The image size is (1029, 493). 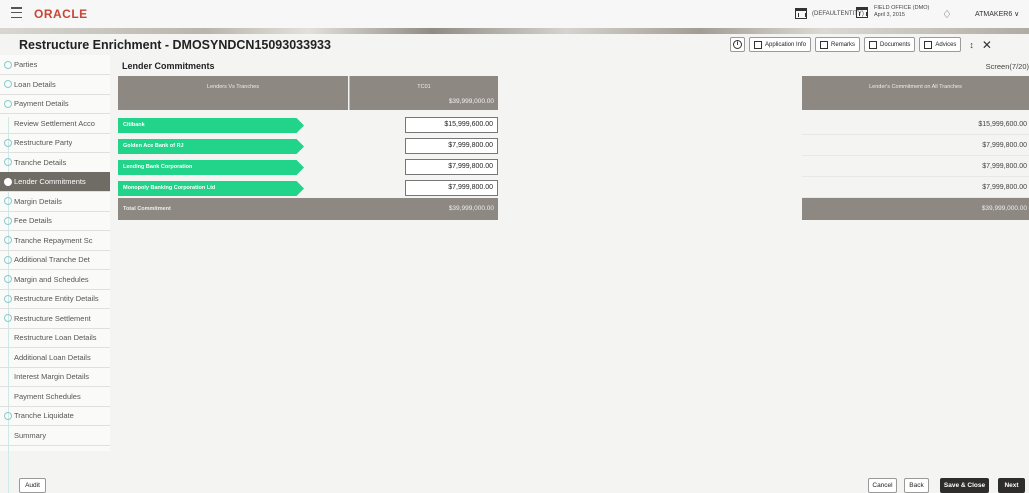 I want to click on entity-selector: (DEFAULTENTITY), so click(x=829, y=13).